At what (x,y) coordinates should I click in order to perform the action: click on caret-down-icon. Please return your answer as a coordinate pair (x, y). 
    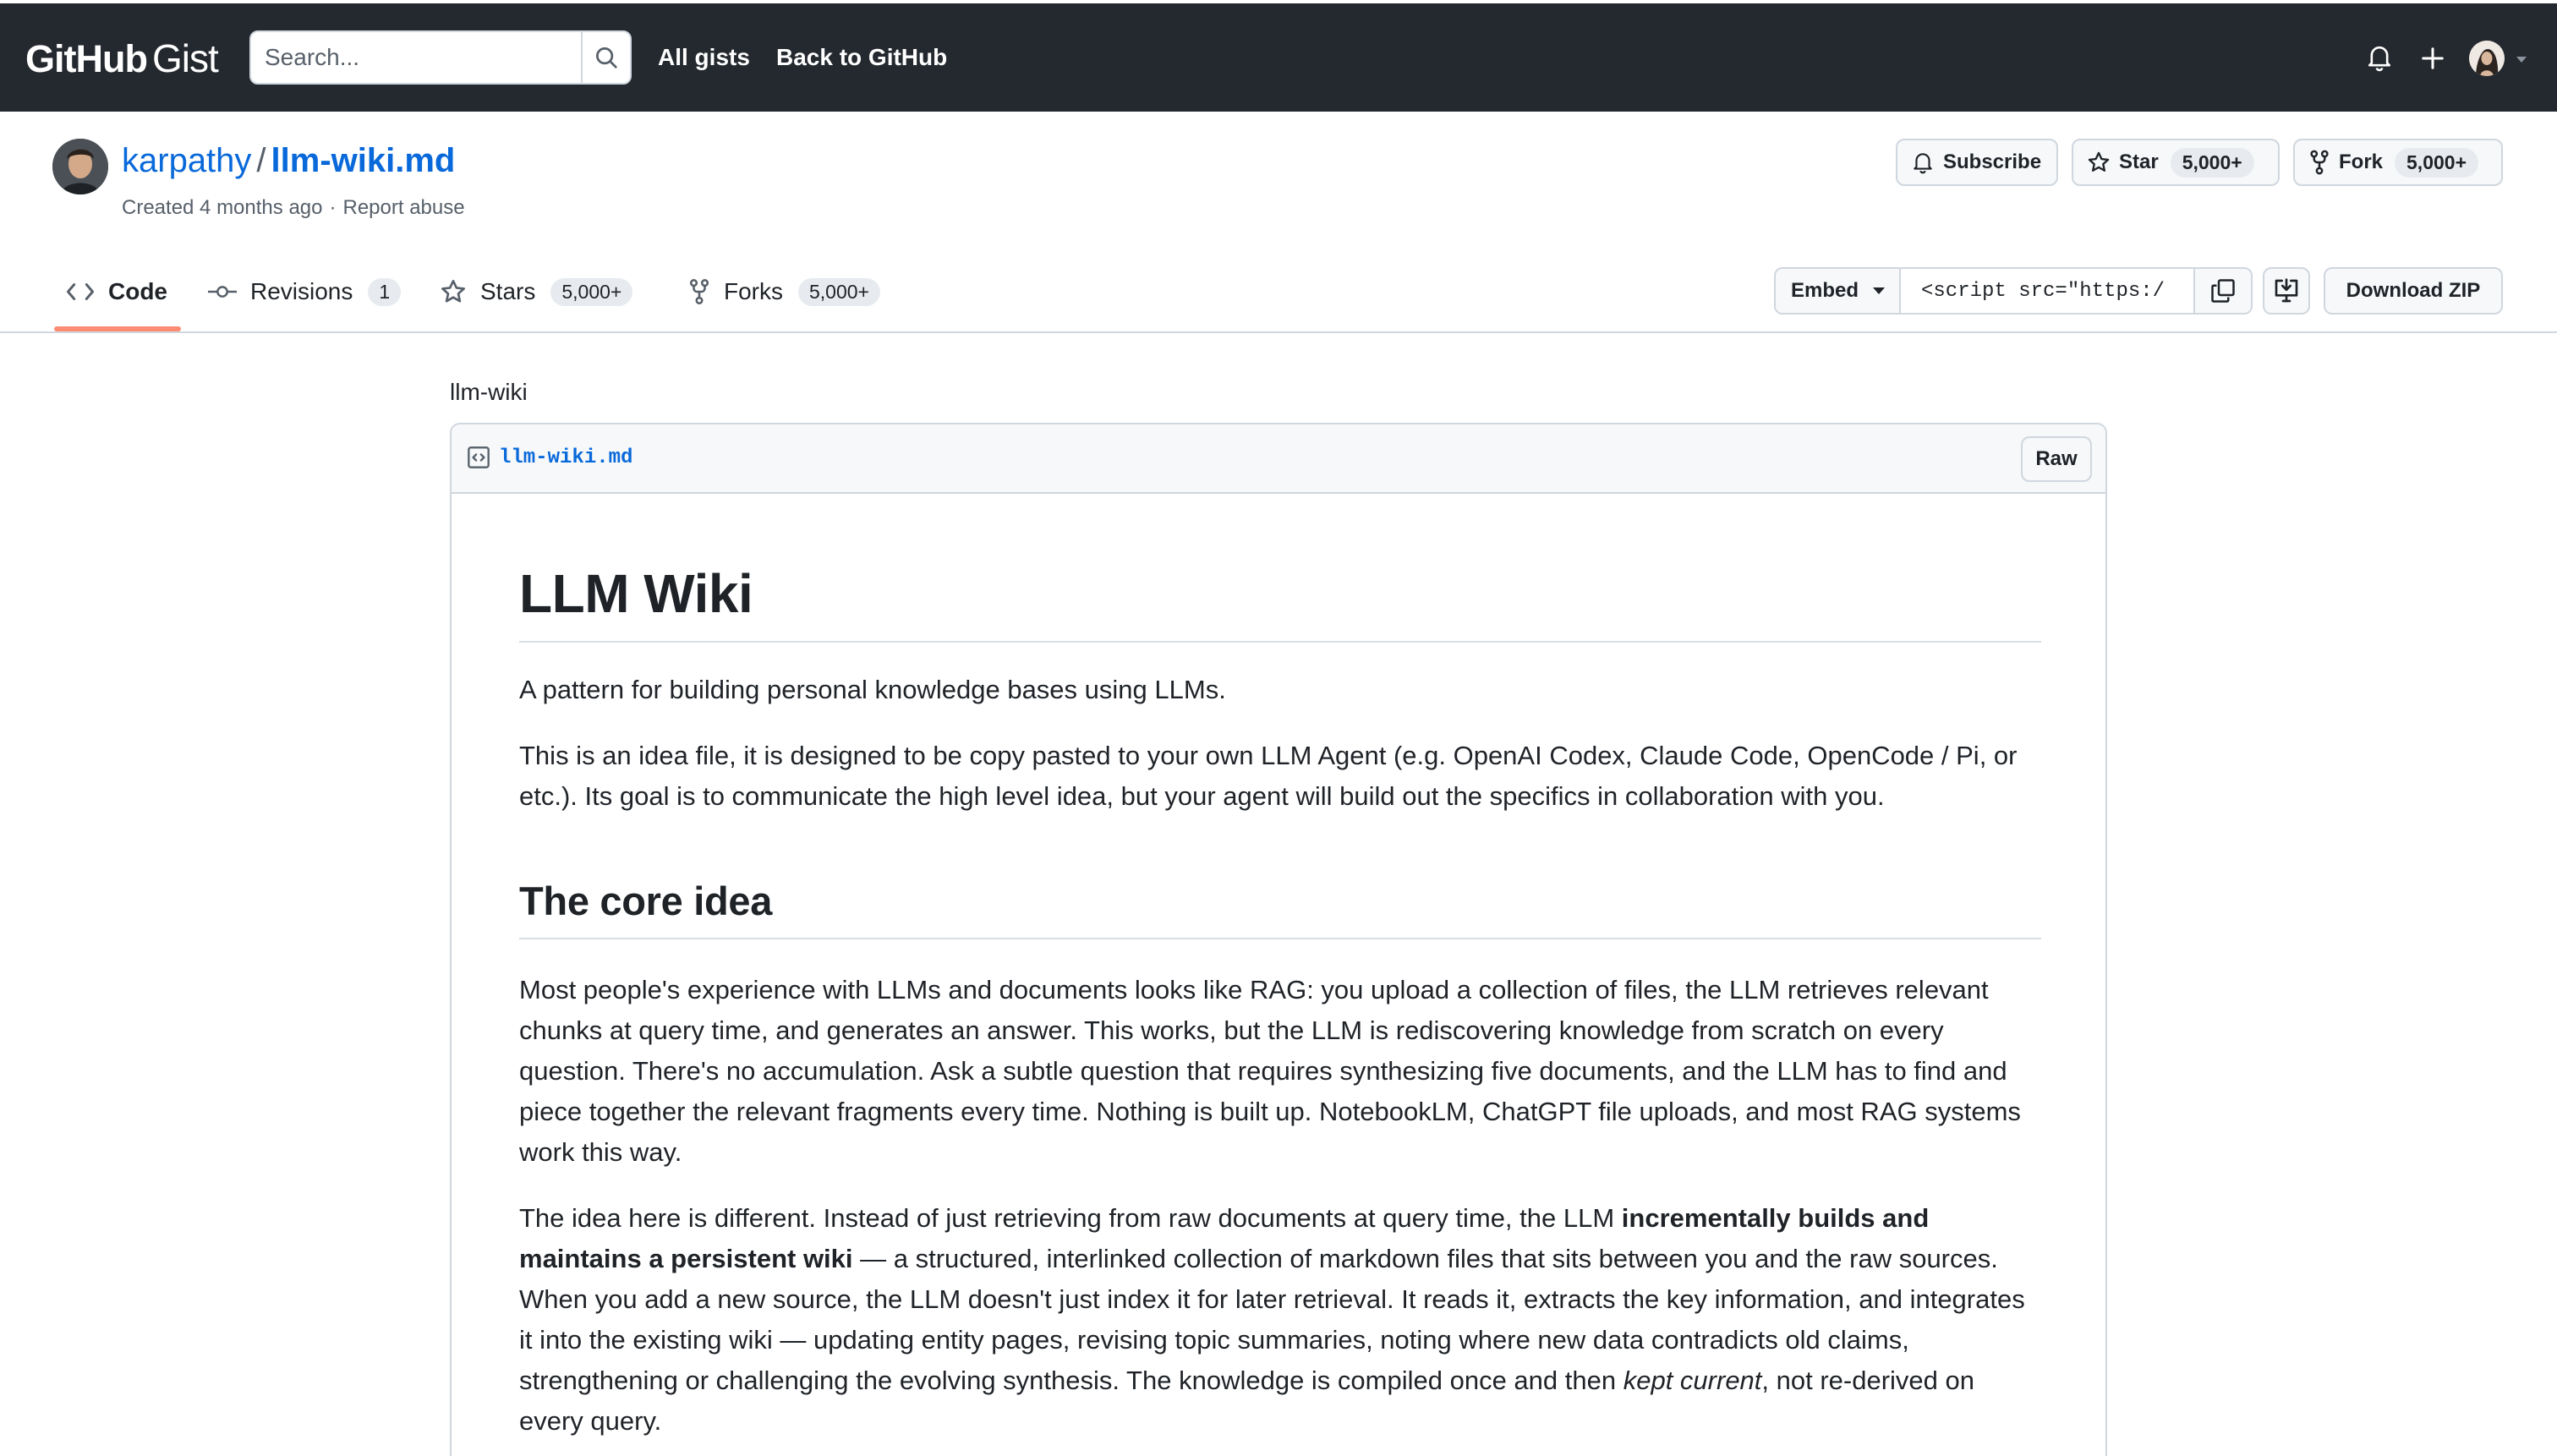
    Looking at the image, I should click on (1879, 291).